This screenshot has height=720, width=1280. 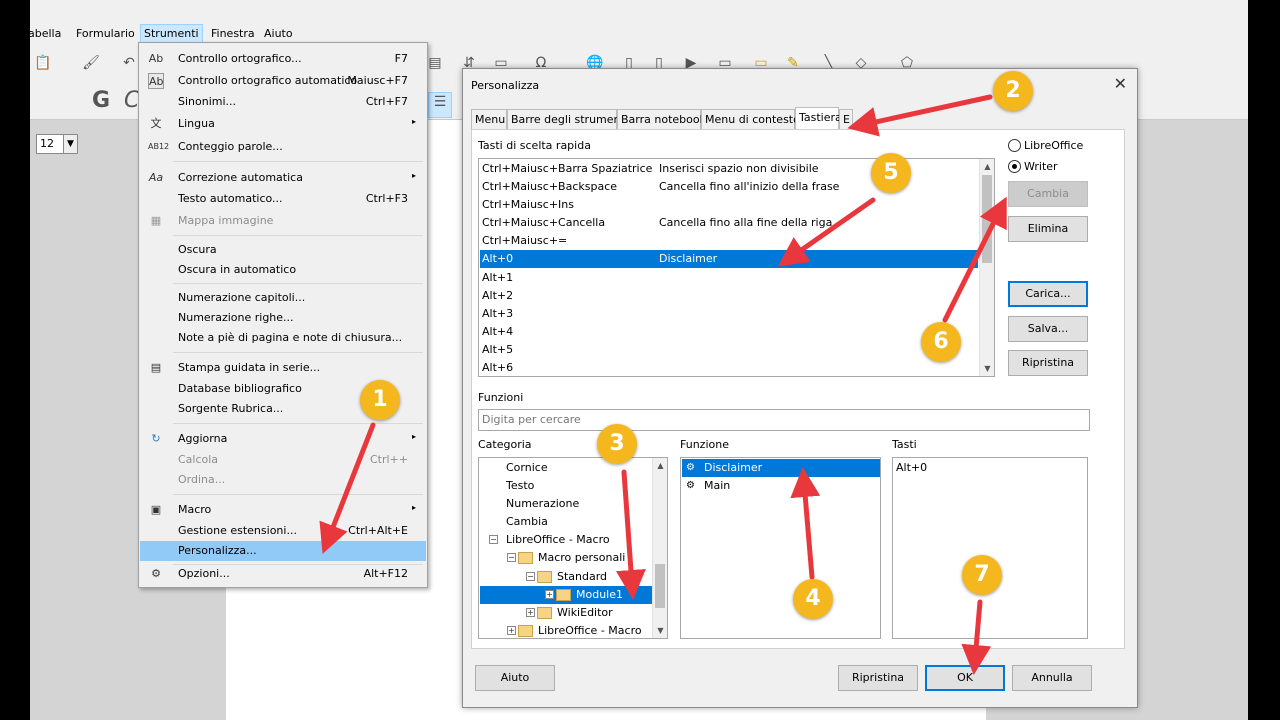 I want to click on ripristina-button: Ripristina, so click(x=878, y=678).